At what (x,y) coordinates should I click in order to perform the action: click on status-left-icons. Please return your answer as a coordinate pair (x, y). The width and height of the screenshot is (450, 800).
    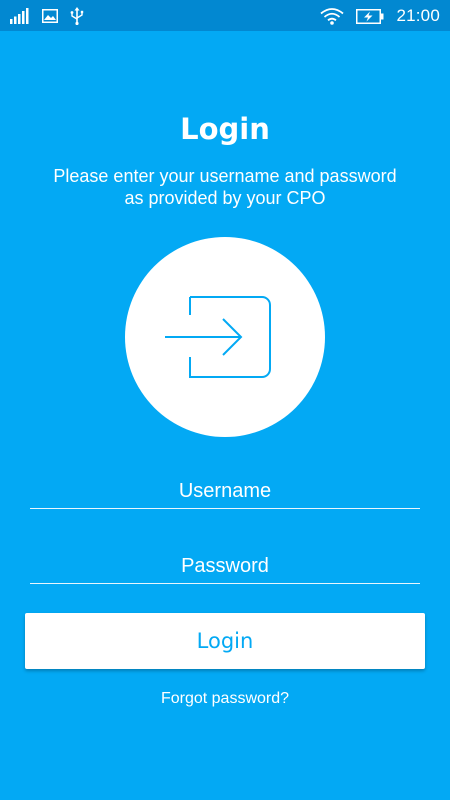
    Looking at the image, I should click on (47, 16).